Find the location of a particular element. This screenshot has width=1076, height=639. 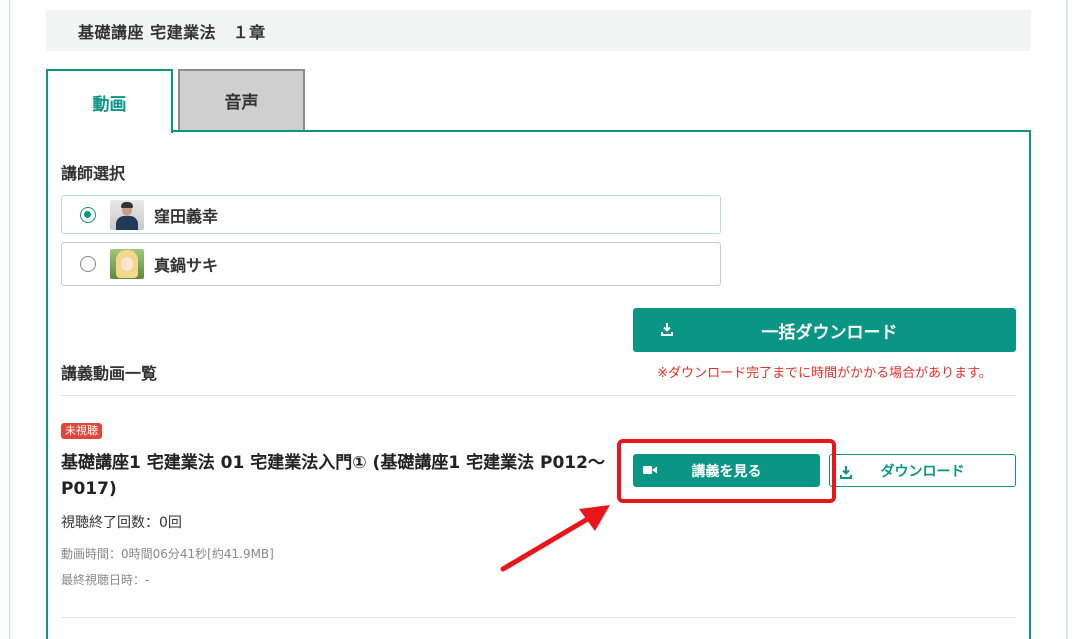

bulk-download-label: 一括ダウンロード is located at coordinates (829, 332).